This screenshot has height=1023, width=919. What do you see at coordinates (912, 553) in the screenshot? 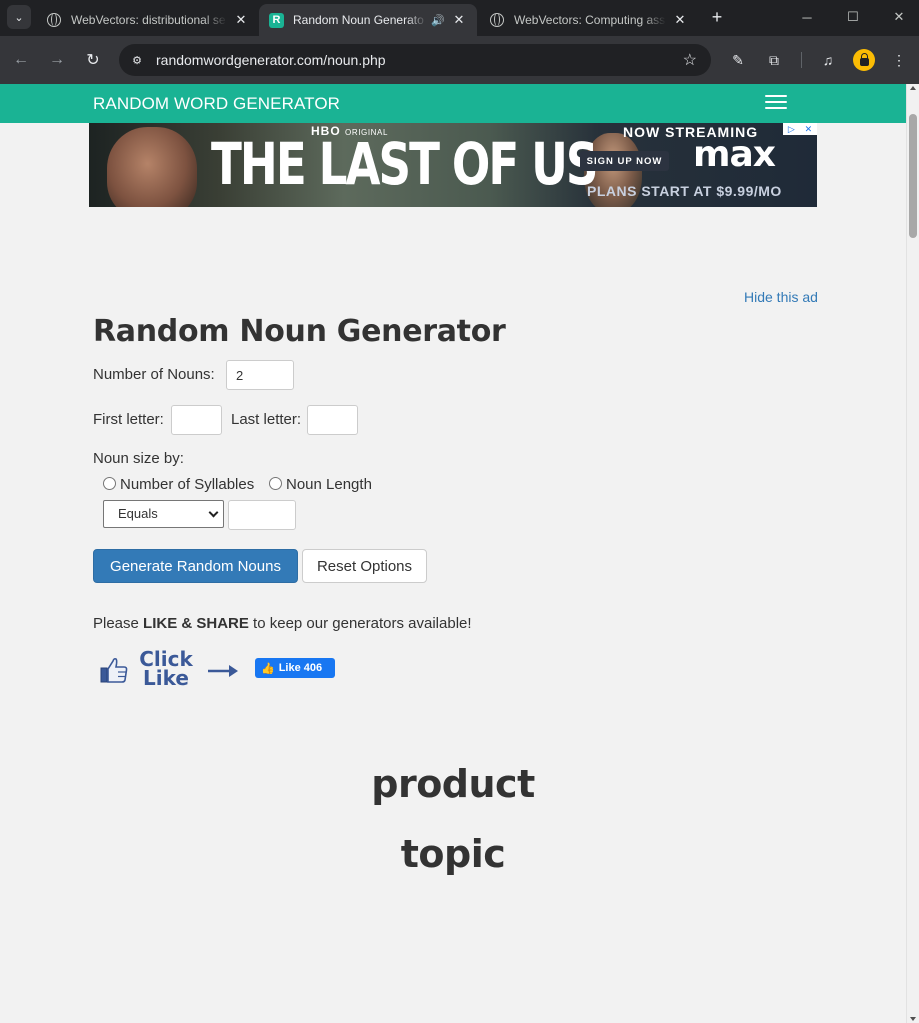
I see `page-scrollbar` at bounding box center [912, 553].